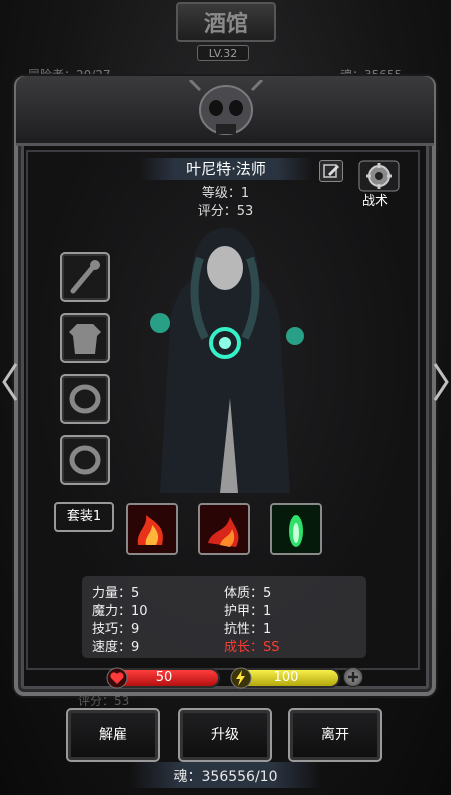  What do you see at coordinates (117, 678) in the screenshot?
I see `heart-icon` at bounding box center [117, 678].